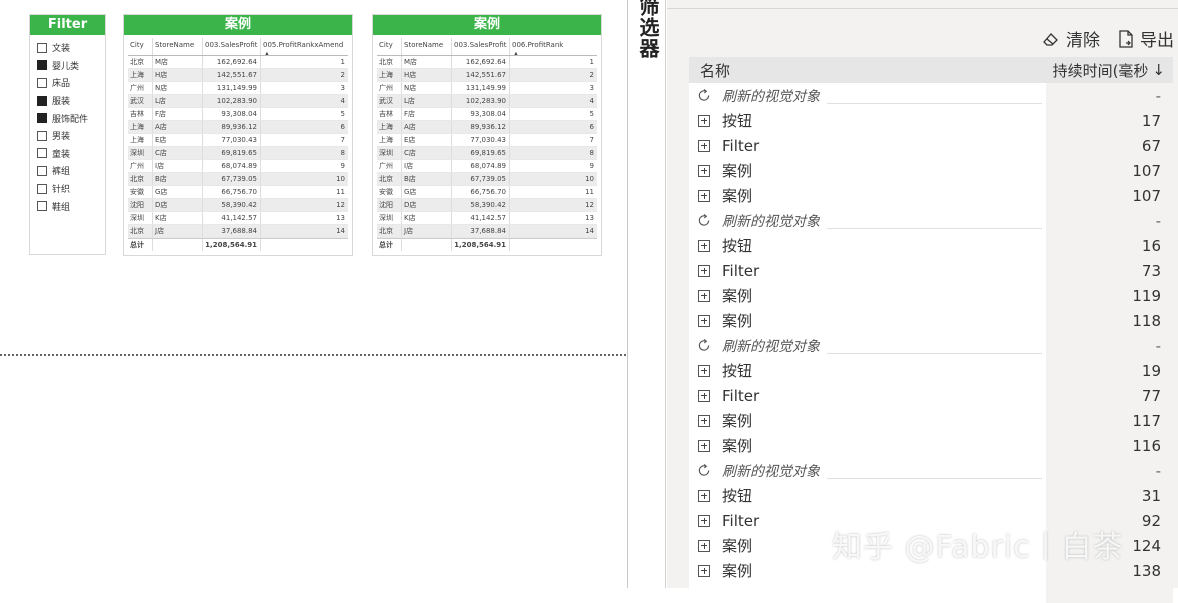 The image size is (1178, 603). What do you see at coordinates (178, 101) in the screenshot?
I see `table-cell: L店` at bounding box center [178, 101].